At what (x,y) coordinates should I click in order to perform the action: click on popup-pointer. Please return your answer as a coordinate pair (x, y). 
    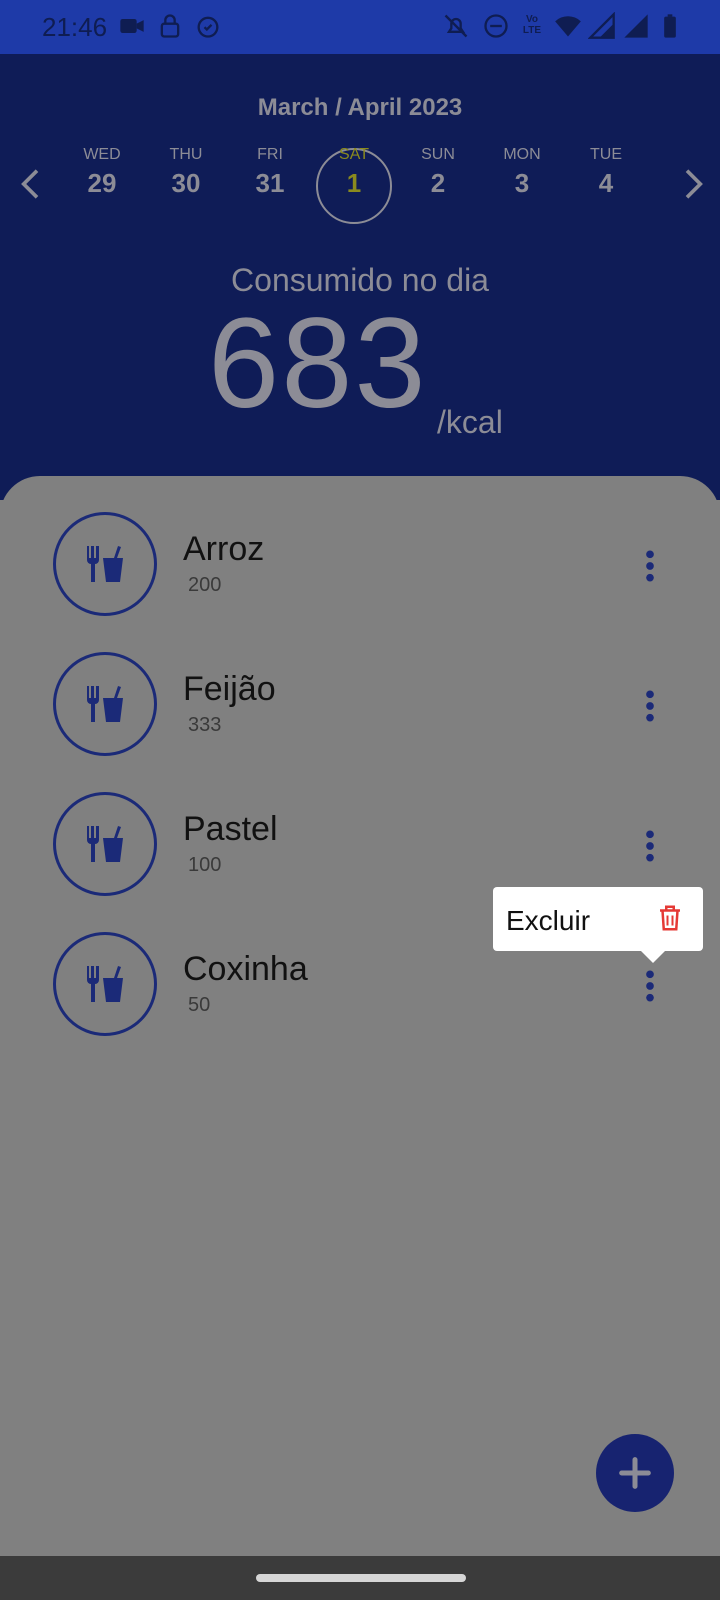
    Looking at the image, I should click on (653, 957).